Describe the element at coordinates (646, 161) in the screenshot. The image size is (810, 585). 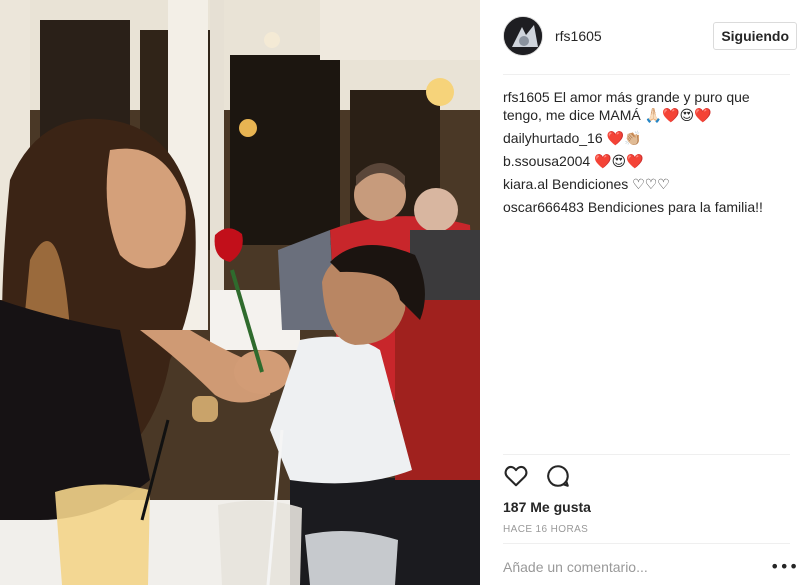
I see `list-item: b.ssousa2004 ❤️😍❤️` at that location.